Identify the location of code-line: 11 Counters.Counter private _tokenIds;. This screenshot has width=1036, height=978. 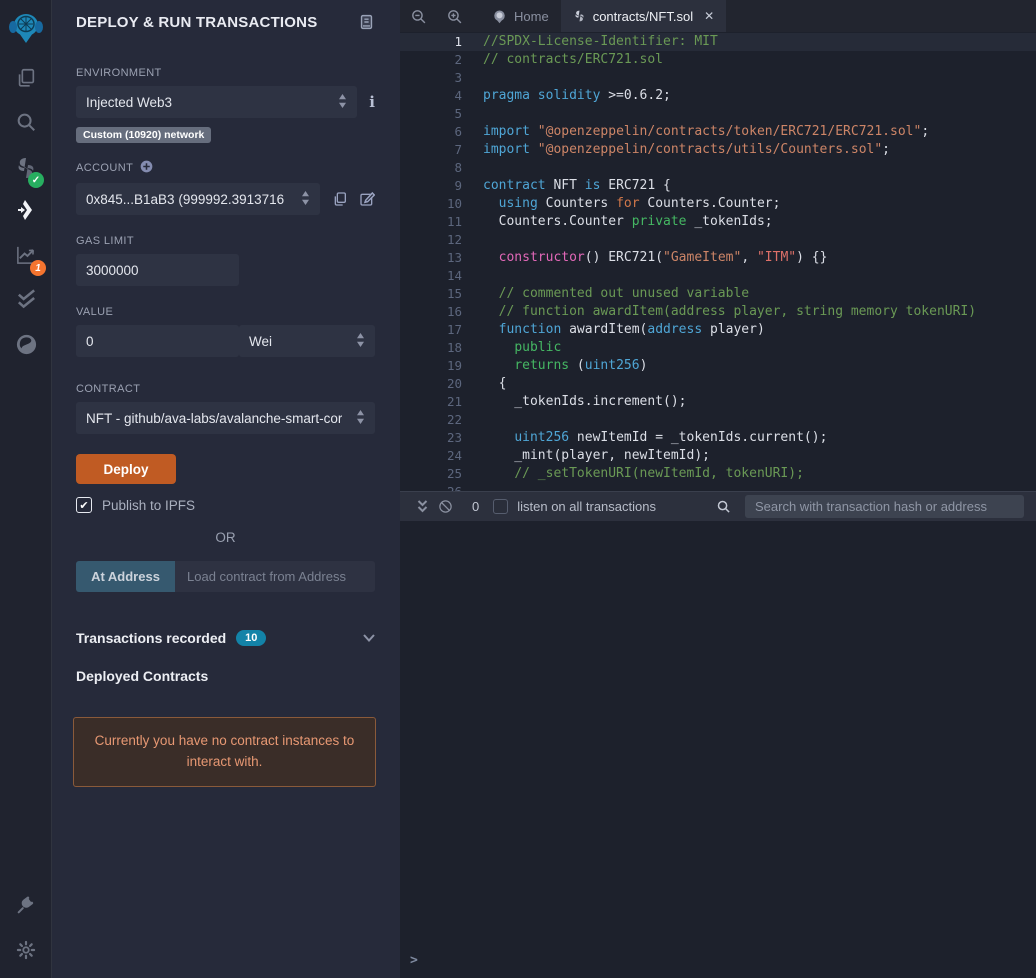
(718, 222).